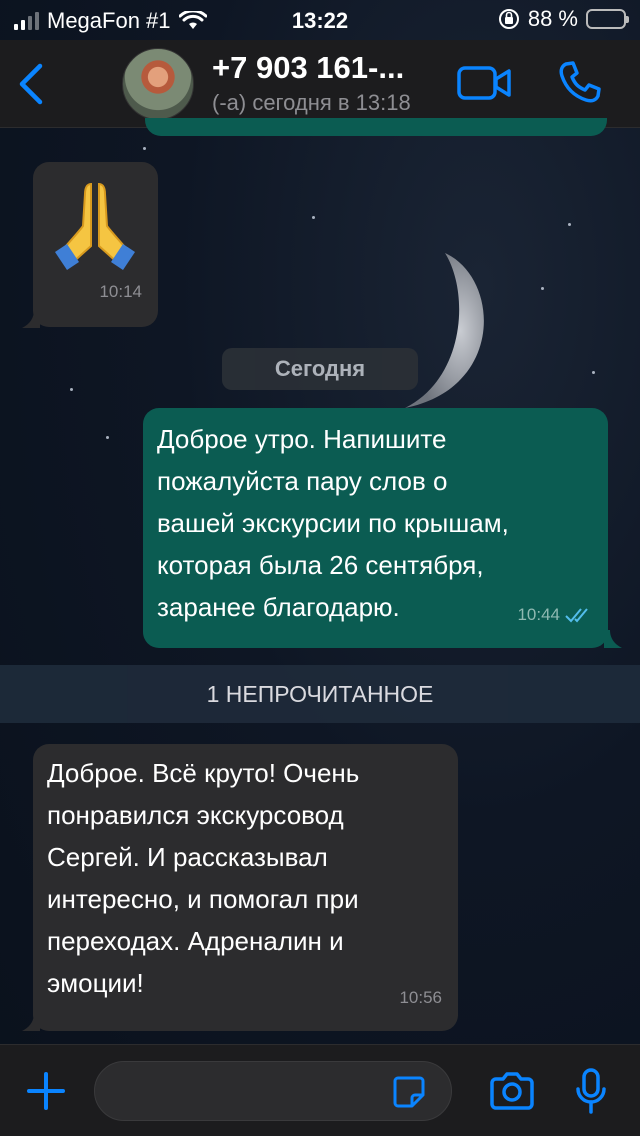 The width and height of the screenshot is (640, 1136). I want to click on message-time: 10:14, so click(120, 291).